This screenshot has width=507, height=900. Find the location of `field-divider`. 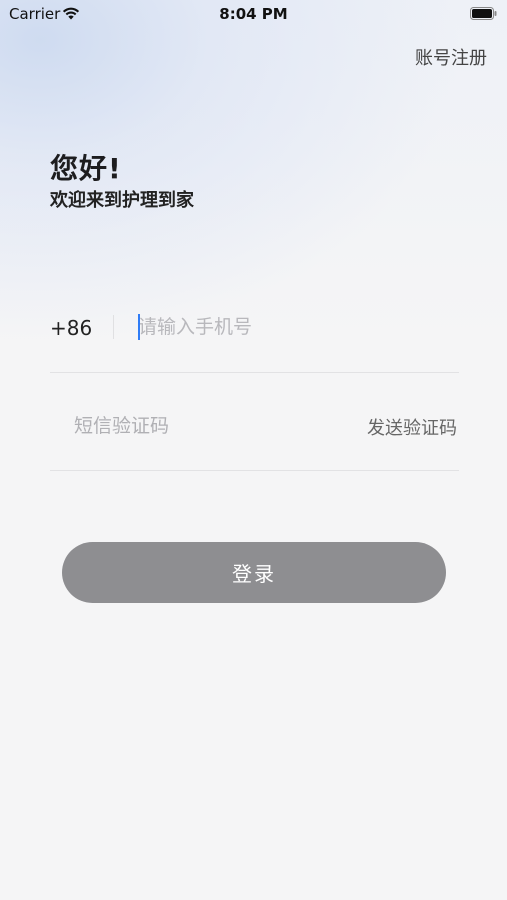

field-divider is located at coordinates (113, 327).